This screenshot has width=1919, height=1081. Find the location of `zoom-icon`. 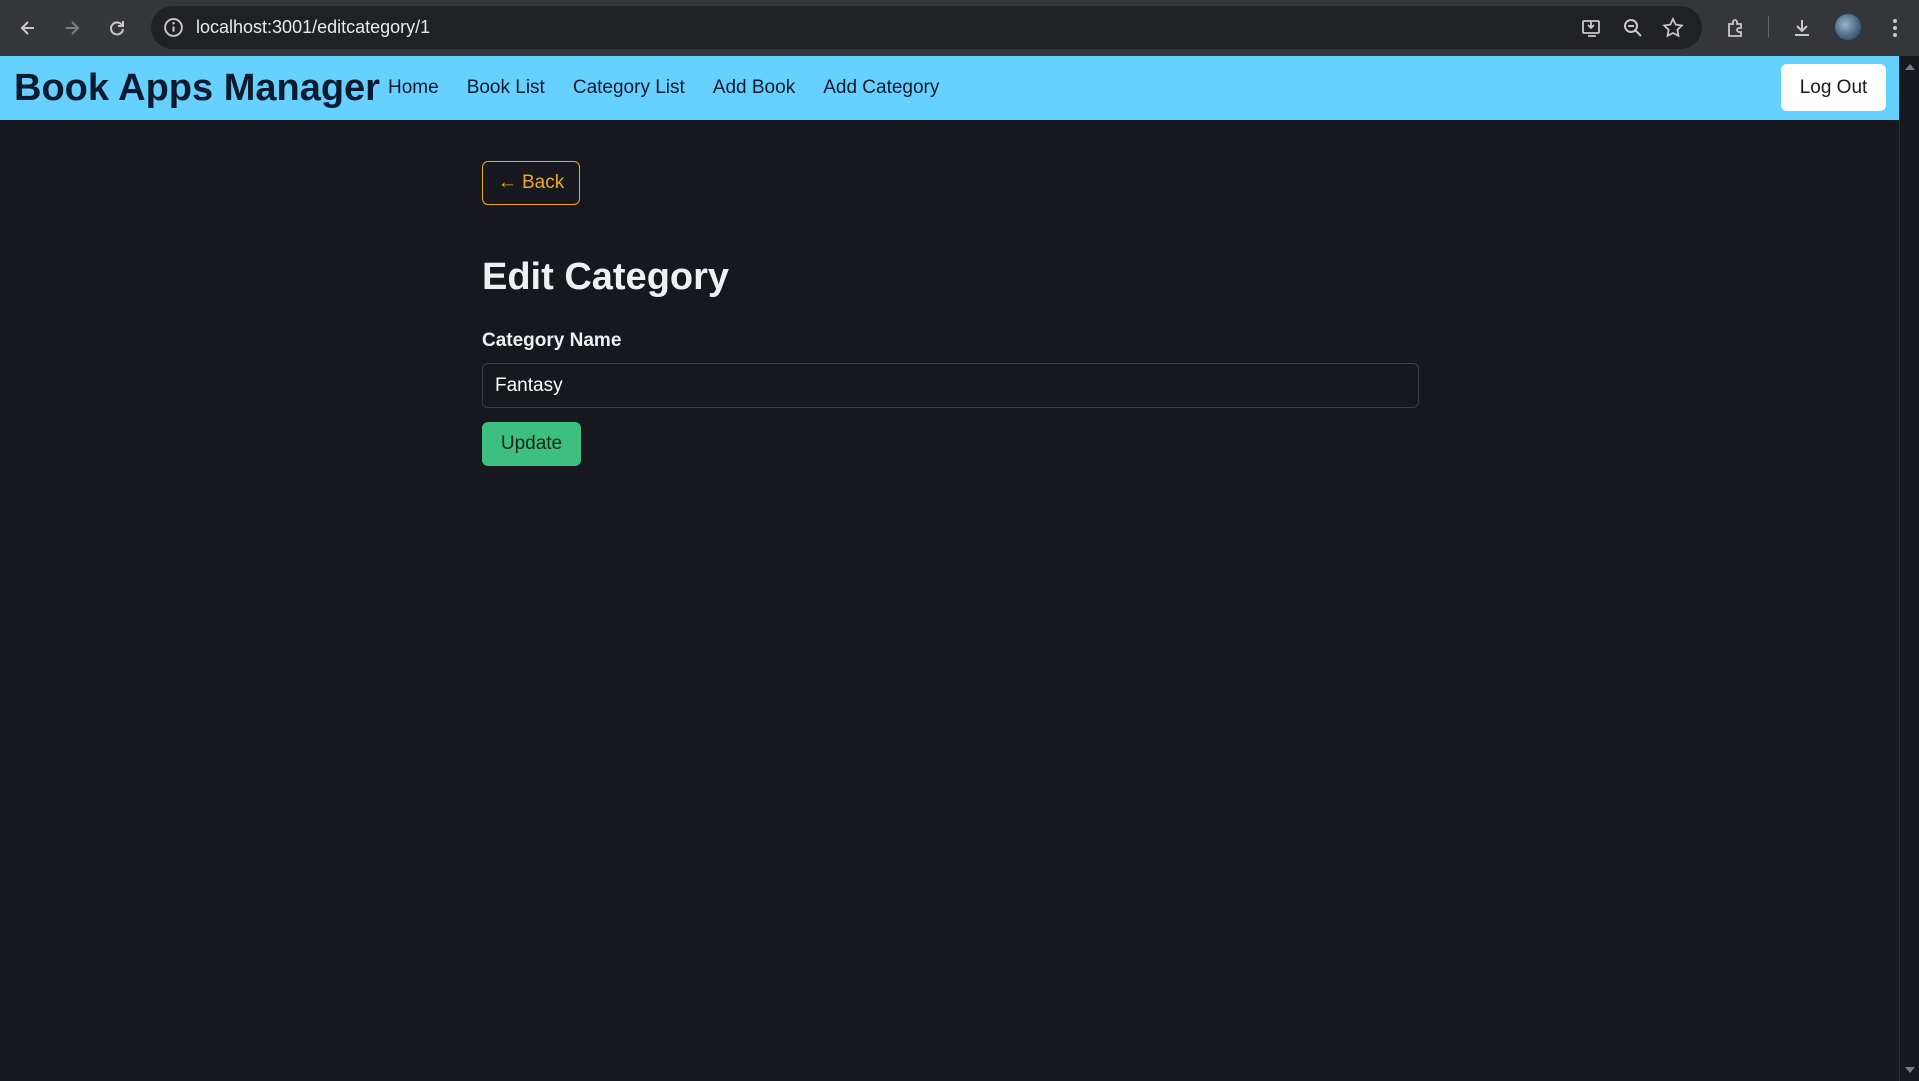

zoom-icon is located at coordinates (1633, 28).